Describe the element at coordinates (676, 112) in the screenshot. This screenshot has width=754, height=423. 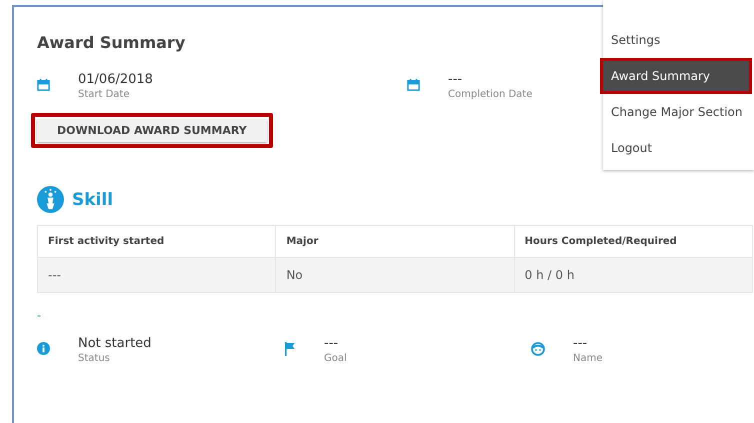
I see `menu-item: Change Major Section` at that location.